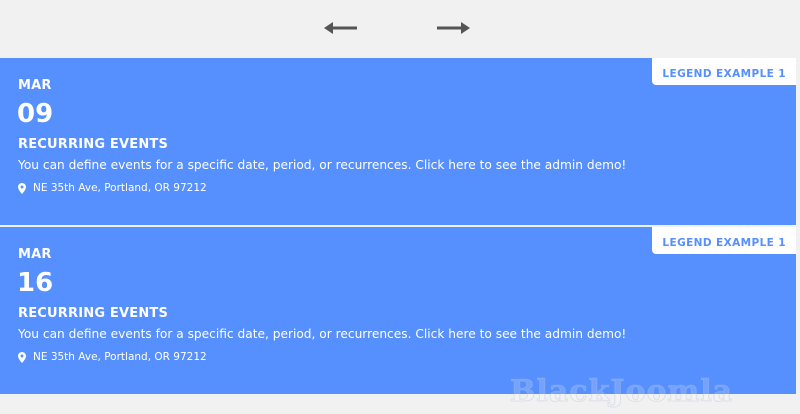  I want to click on event-day: 09, so click(35, 114).